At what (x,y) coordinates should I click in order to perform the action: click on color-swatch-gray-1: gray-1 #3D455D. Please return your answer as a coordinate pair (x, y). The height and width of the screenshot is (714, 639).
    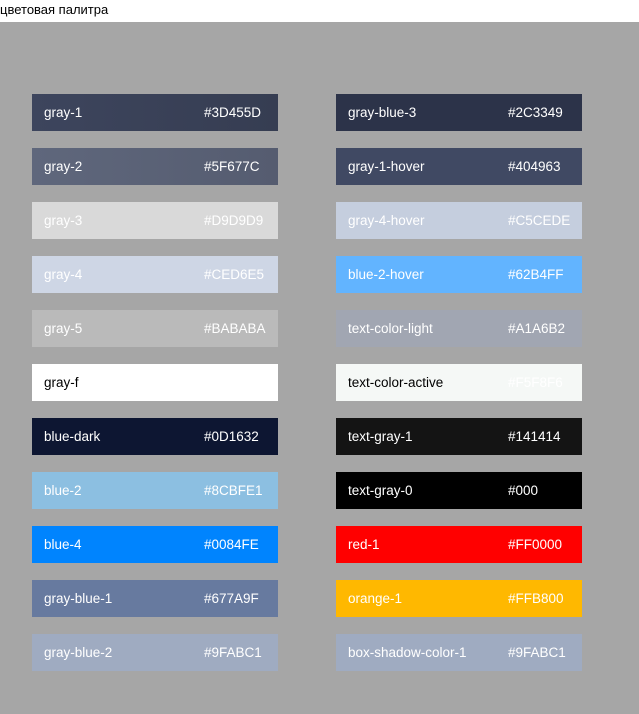
    Looking at the image, I should click on (155, 112).